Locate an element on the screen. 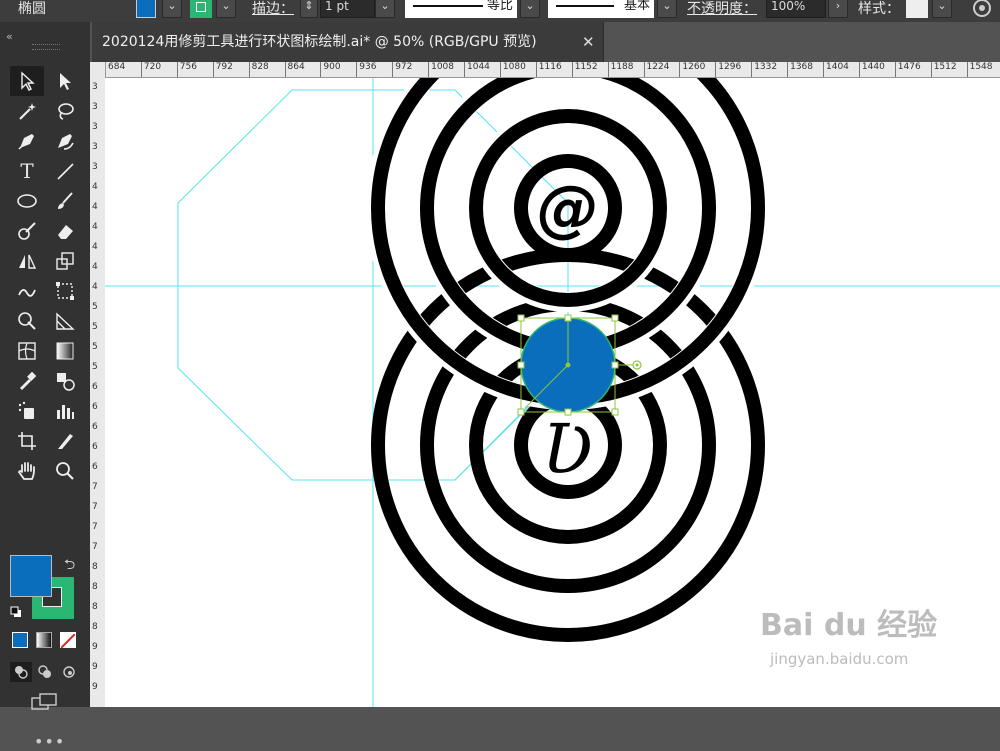  shaper-tool-icon is located at coordinates (27, 231).